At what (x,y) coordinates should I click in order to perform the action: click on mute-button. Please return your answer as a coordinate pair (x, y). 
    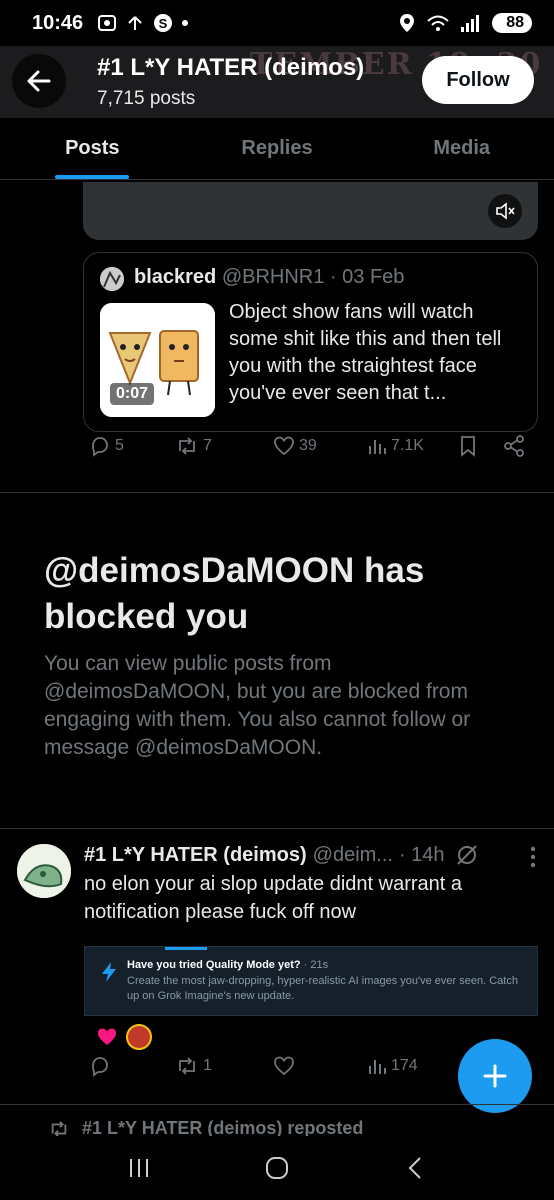
    Looking at the image, I should click on (505, 211).